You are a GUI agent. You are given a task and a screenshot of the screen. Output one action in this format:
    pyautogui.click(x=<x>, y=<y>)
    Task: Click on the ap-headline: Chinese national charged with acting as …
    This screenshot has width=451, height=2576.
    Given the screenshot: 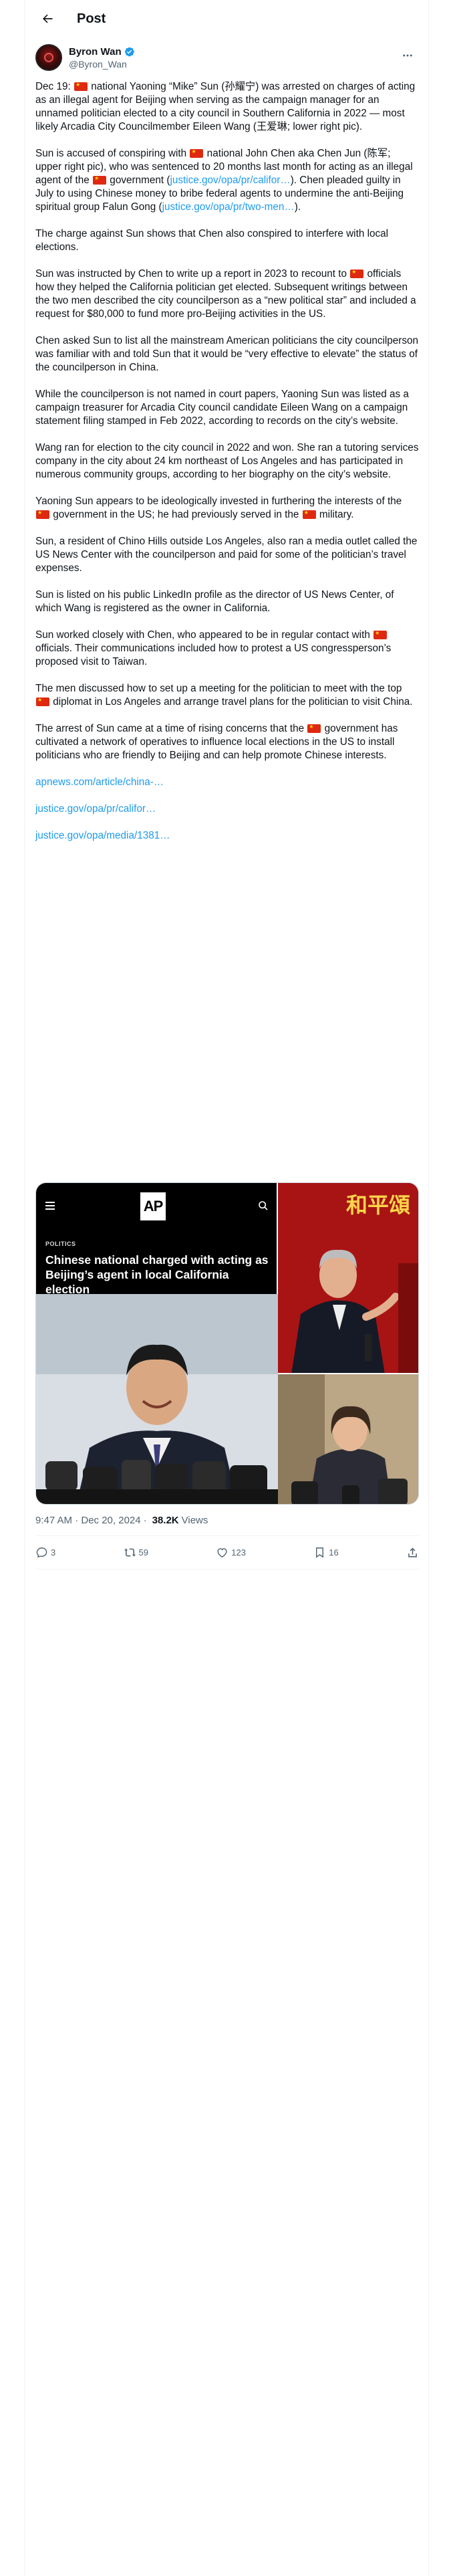 What is the action you would take?
    pyautogui.click(x=157, y=1275)
    